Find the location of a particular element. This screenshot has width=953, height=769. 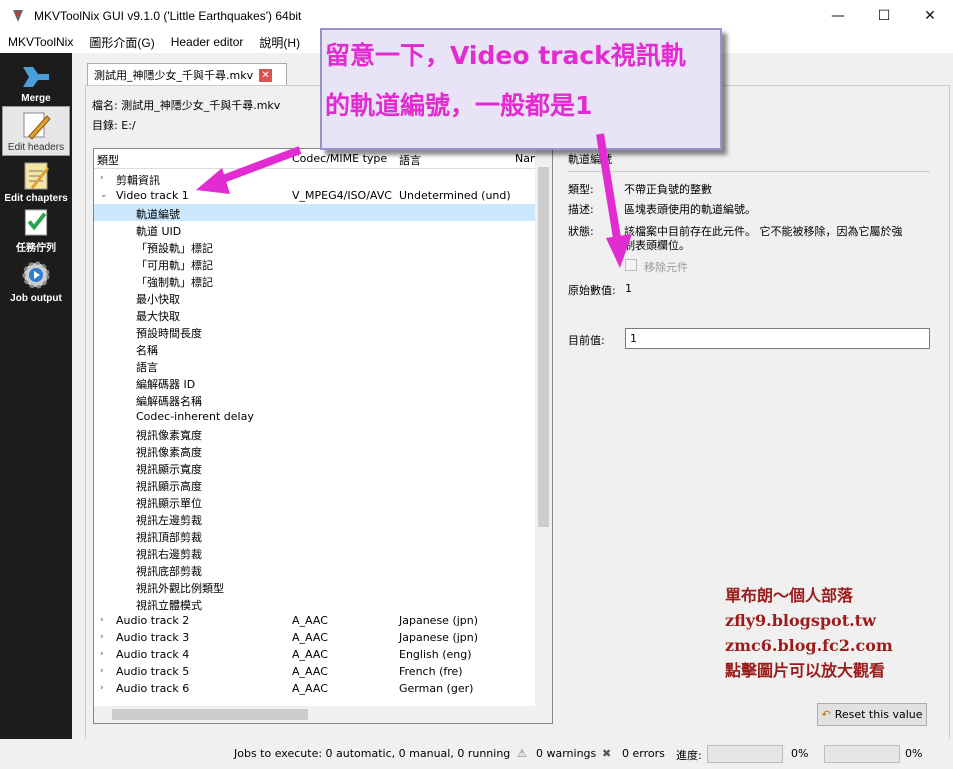

tree-cell-type: 視訊立體模式 is located at coordinates (169, 605).